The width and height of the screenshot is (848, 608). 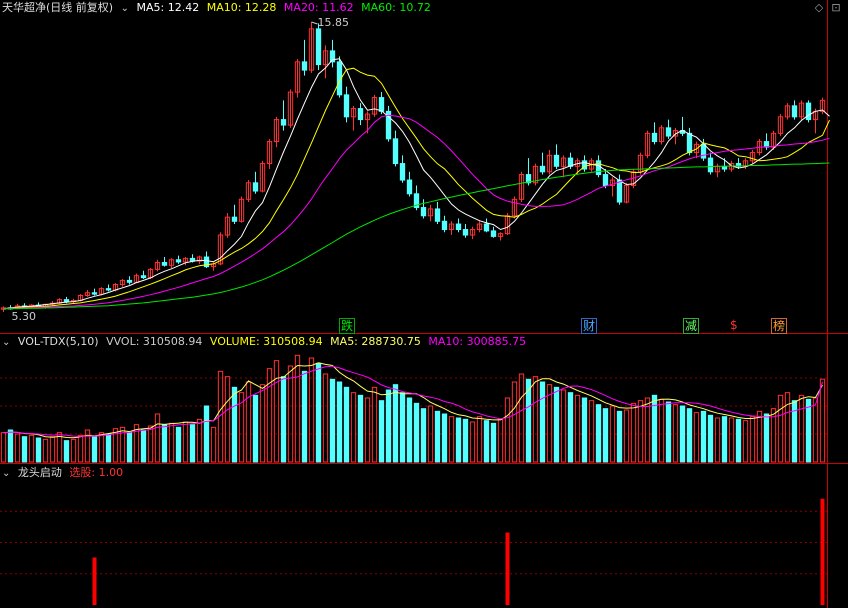 I want to click on legend-select-signal: 选股: 1.00, so click(x=96, y=472).